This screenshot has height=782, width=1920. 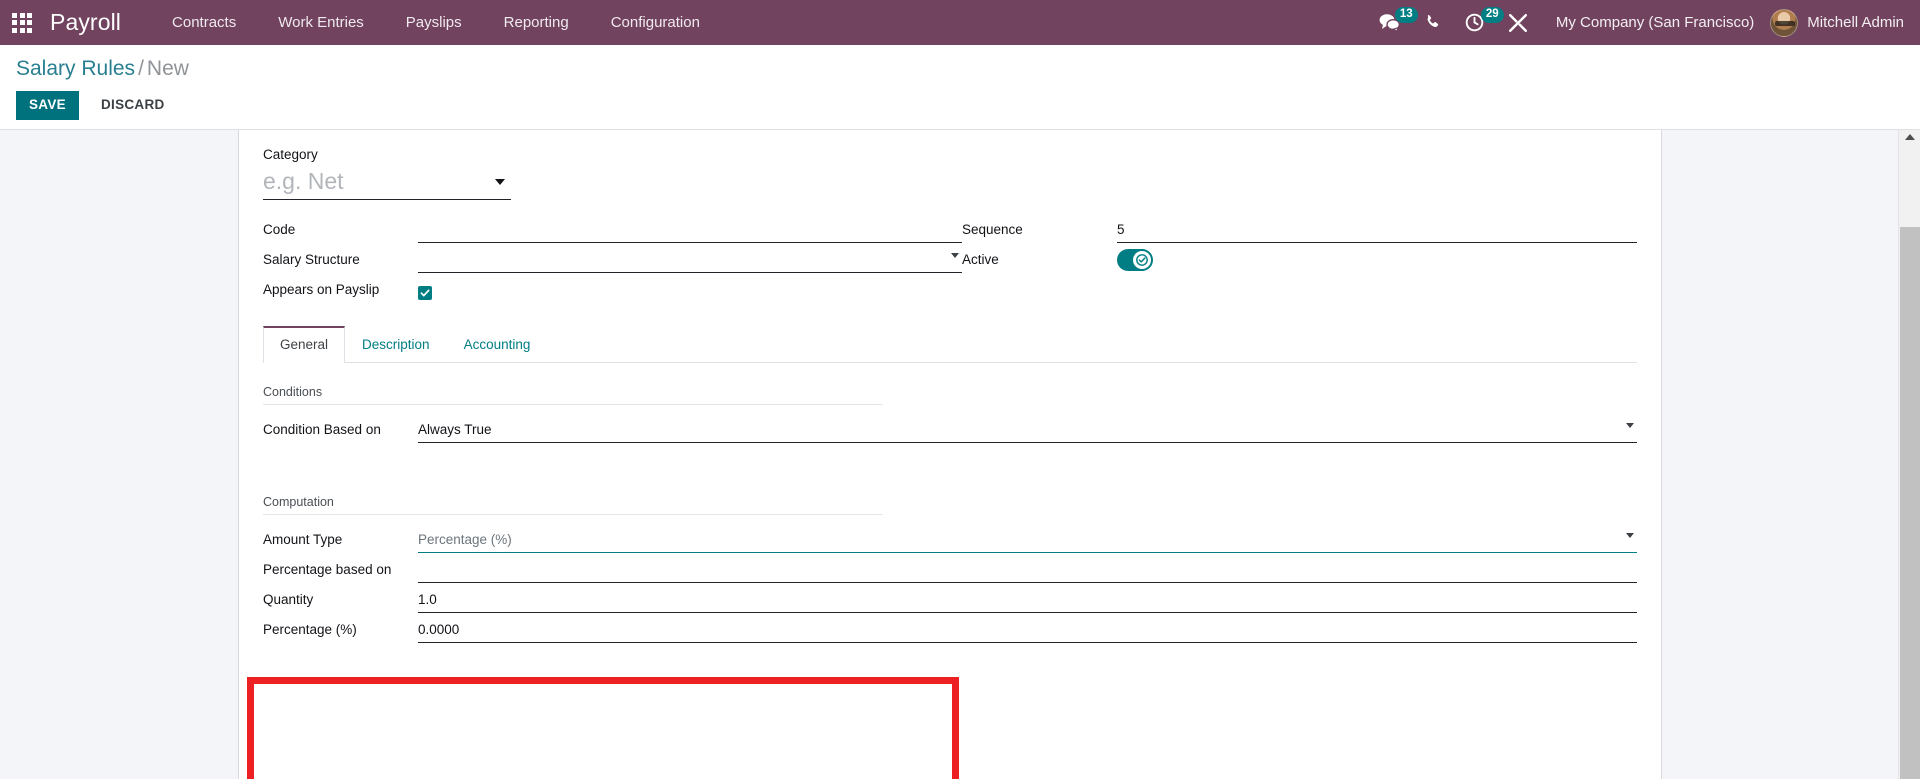 What do you see at coordinates (1392, 22) in the screenshot?
I see `messages-button: 13` at bounding box center [1392, 22].